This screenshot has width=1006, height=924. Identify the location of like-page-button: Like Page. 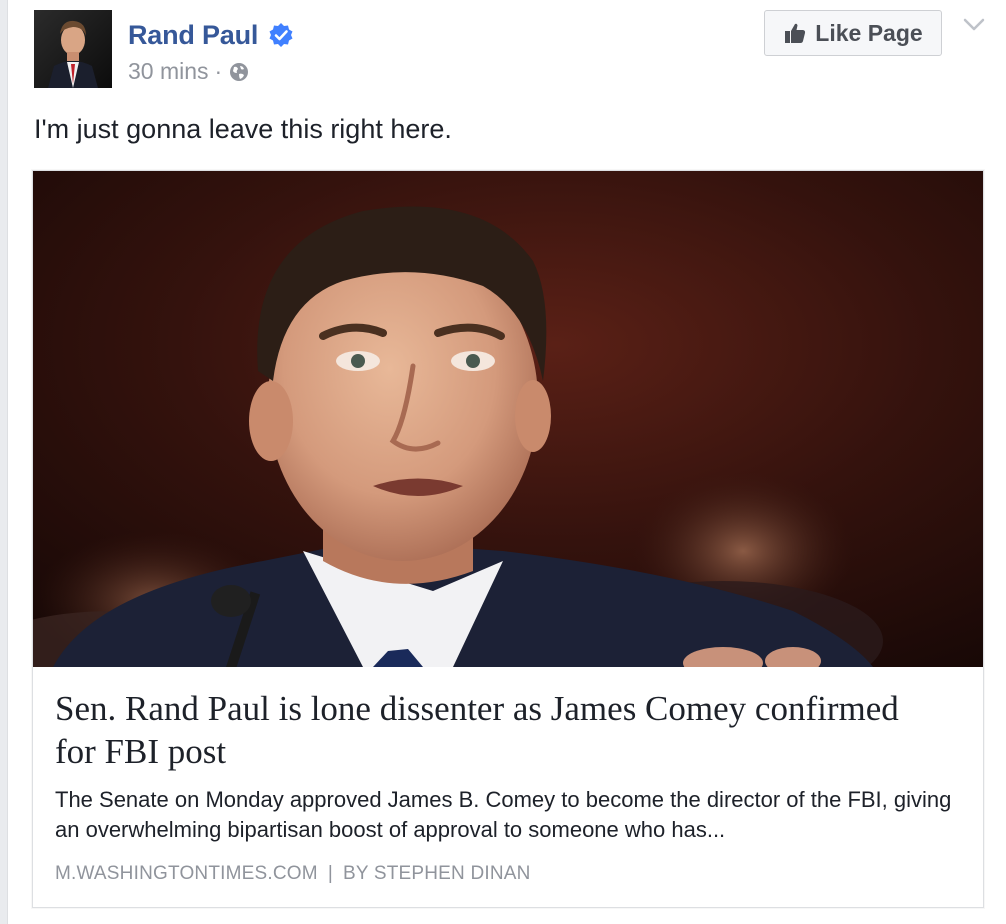
(853, 33).